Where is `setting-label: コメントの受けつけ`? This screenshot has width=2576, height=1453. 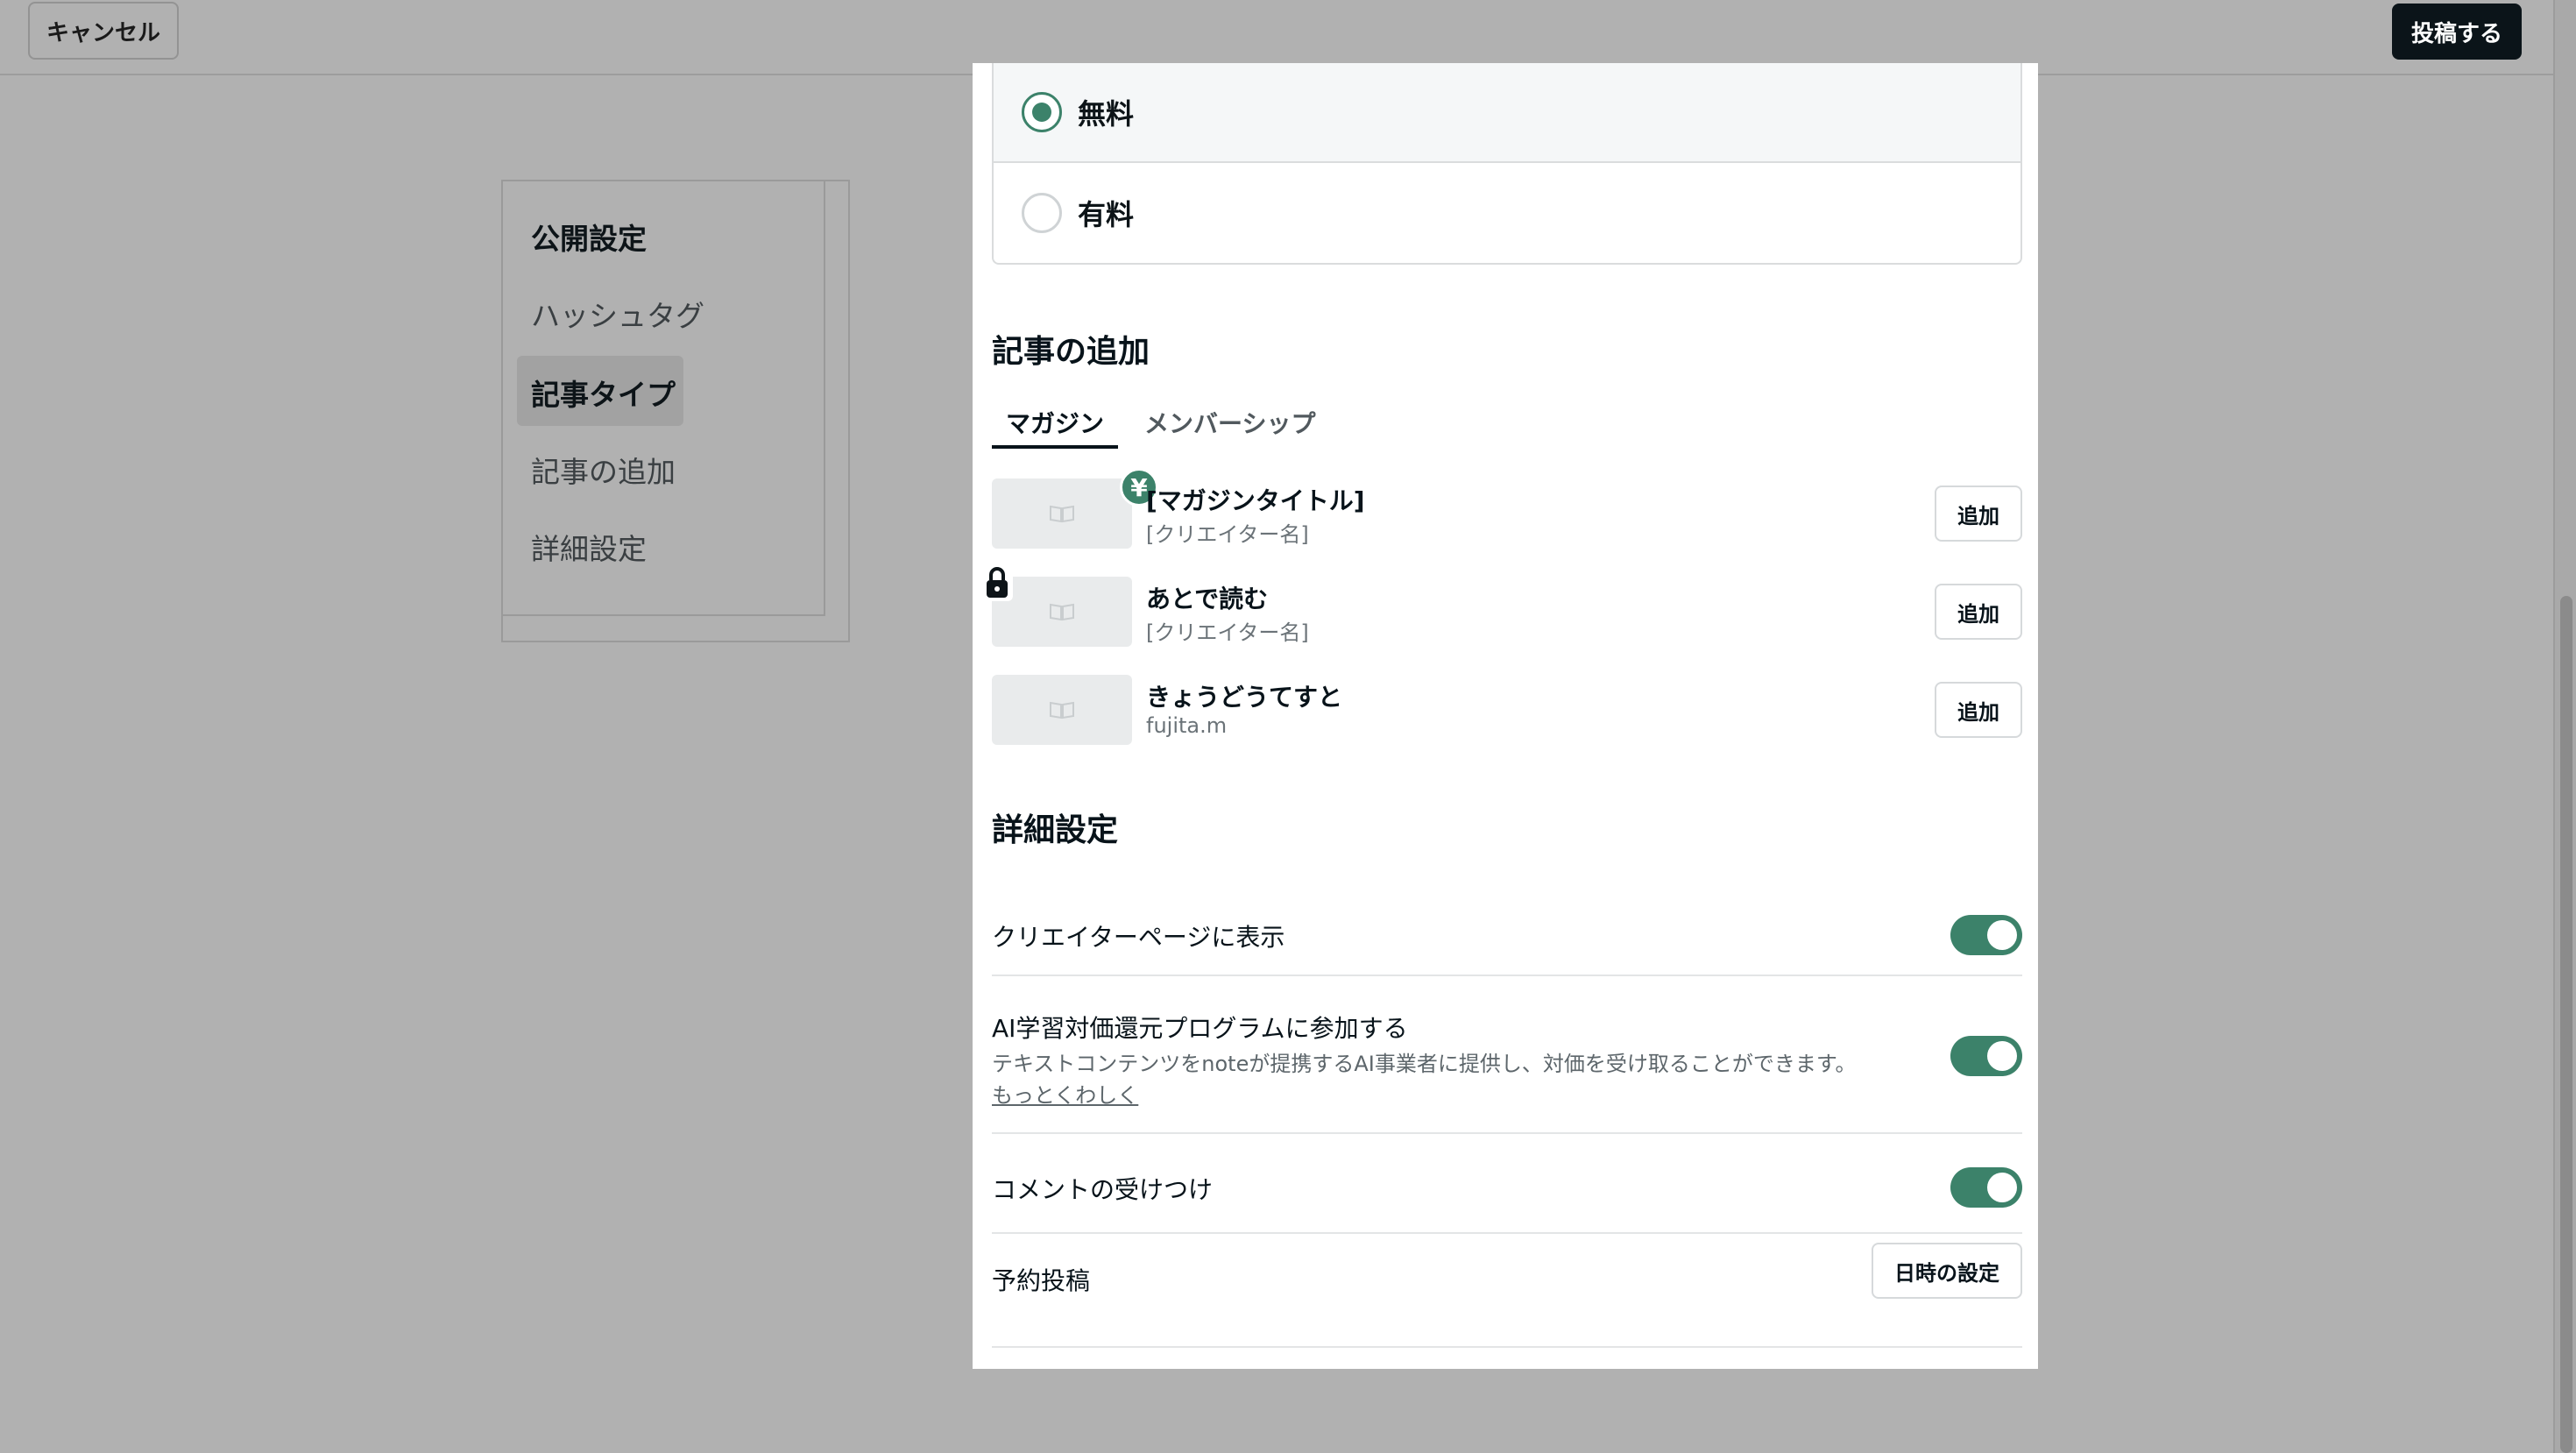
setting-label: コメントの受けつけ is located at coordinates (1103, 1189).